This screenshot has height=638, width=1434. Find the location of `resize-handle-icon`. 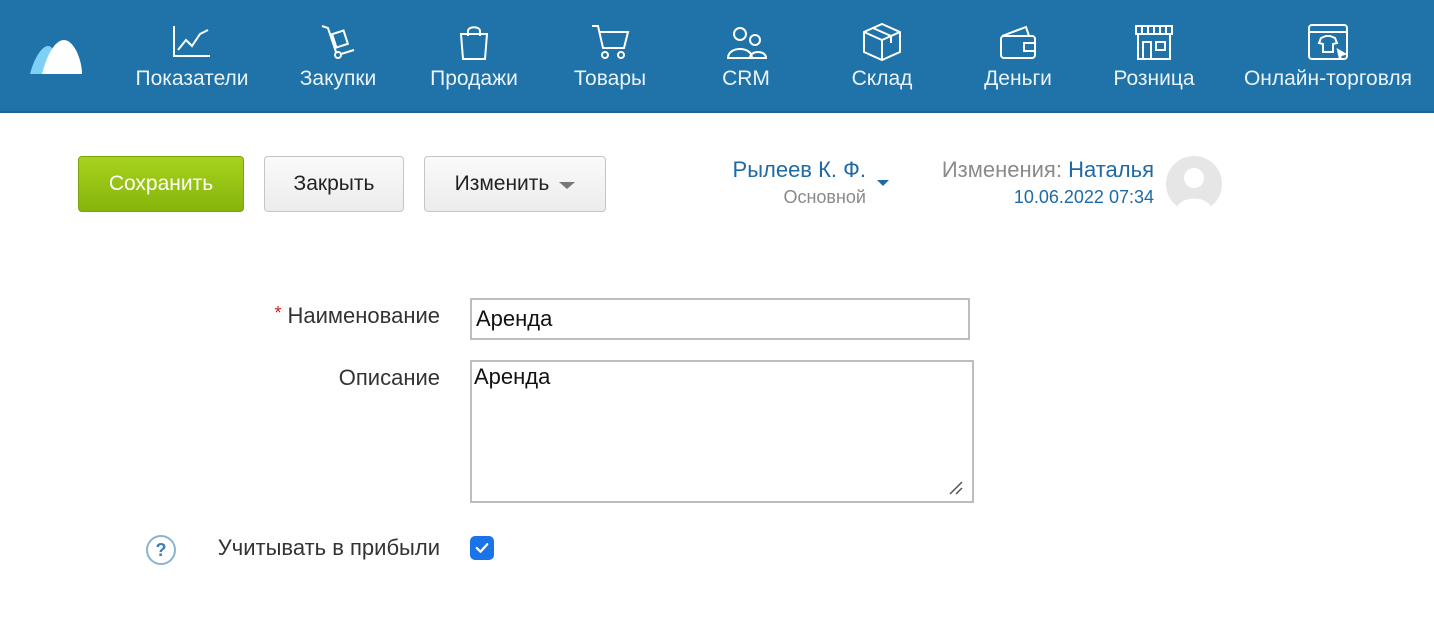

resize-handle-icon is located at coordinates (955, 487).